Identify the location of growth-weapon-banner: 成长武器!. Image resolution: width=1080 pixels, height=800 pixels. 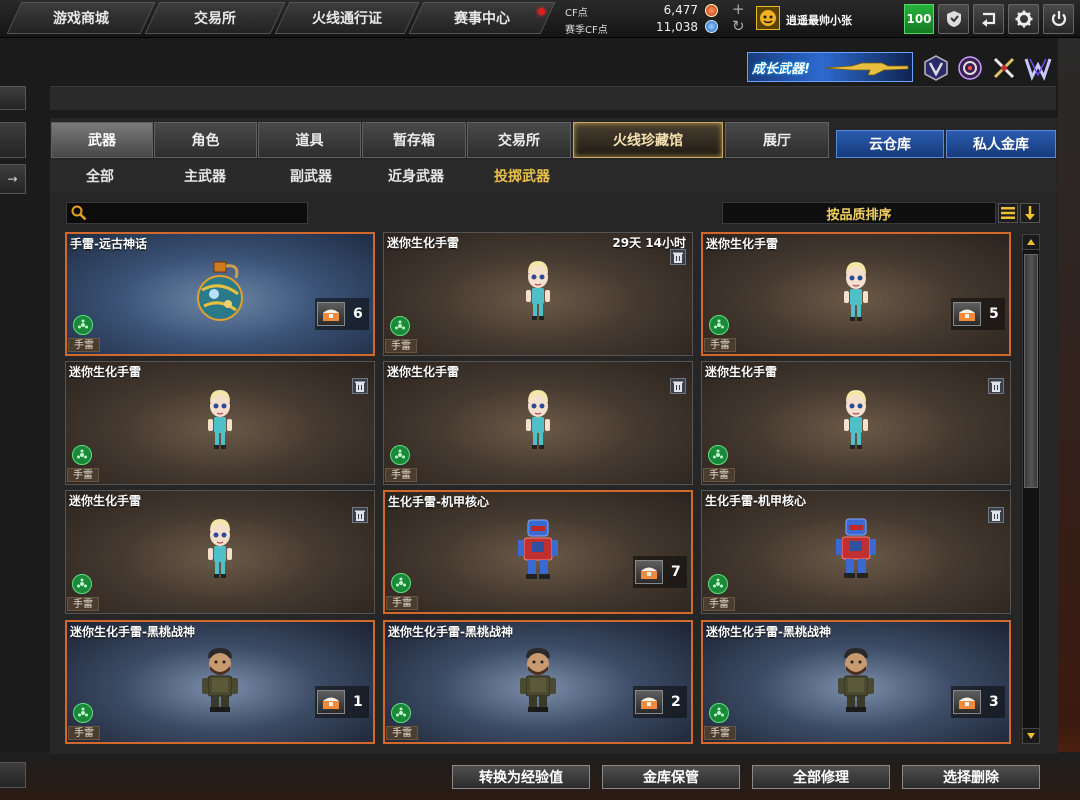
(830, 67).